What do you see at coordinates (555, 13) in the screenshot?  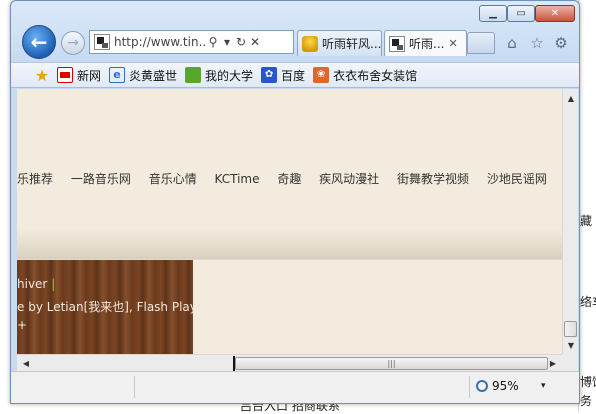 I see `close-window-button: ✕` at bounding box center [555, 13].